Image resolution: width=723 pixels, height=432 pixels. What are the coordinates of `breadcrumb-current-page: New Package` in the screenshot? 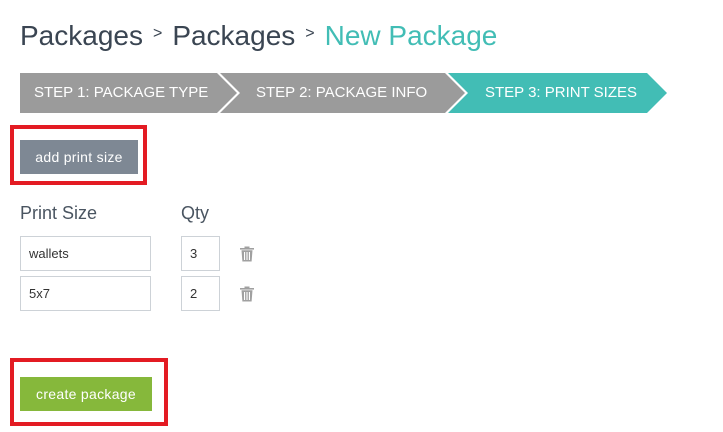 It's located at (411, 35).